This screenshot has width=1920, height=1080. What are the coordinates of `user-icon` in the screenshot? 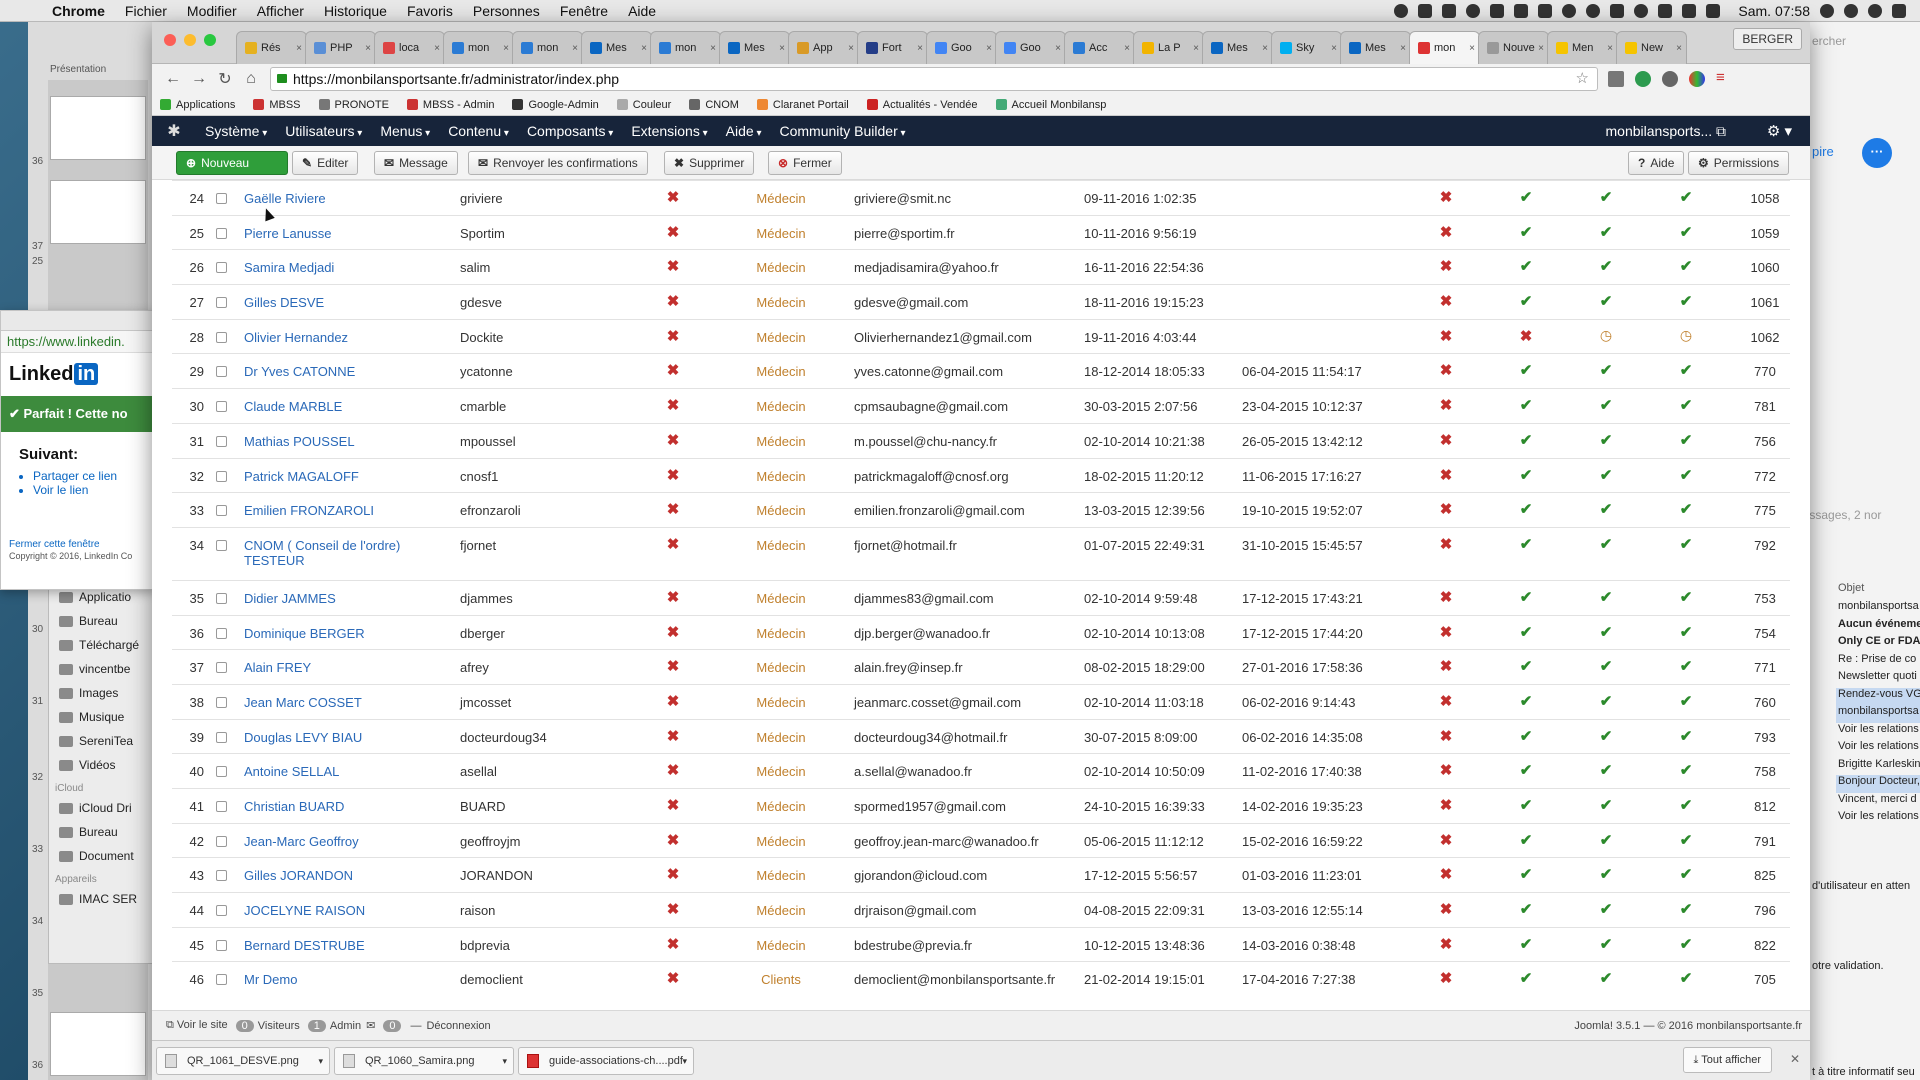 It's located at (1827, 10).